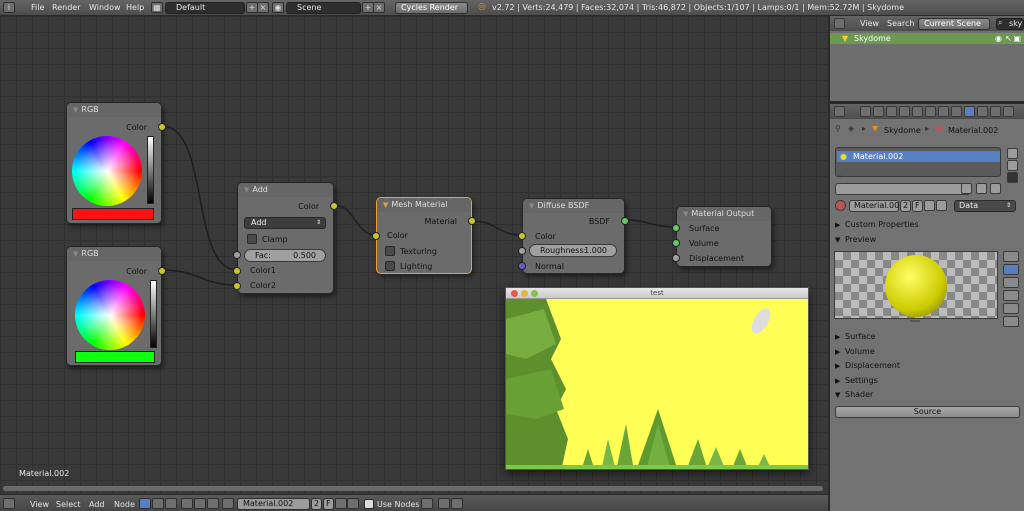 The width and height of the screenshot is (1024, 511). I want to click on roughness-field: Roughness: 1.000, so click(573, 250).